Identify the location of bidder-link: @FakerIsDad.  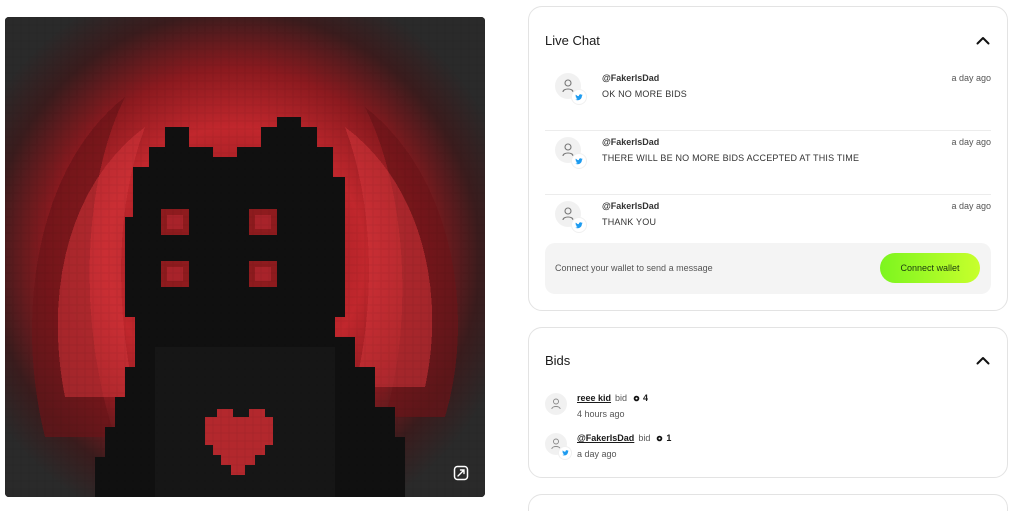
(605, 438).